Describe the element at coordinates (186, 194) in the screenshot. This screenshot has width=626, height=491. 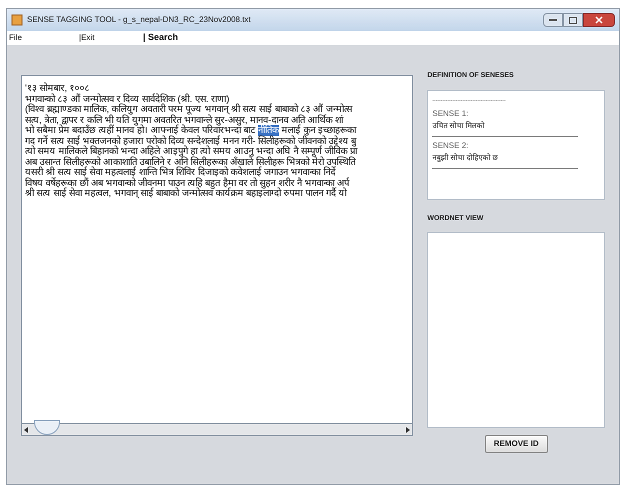
I see `text-line: श्री सत्य साई सेवा महत्वल, भगवान् साई बाबाको जन्मोत्सव कार्यक्रम बहाइलाग्दो रुपमा पालन गर्दै यो` at that location.